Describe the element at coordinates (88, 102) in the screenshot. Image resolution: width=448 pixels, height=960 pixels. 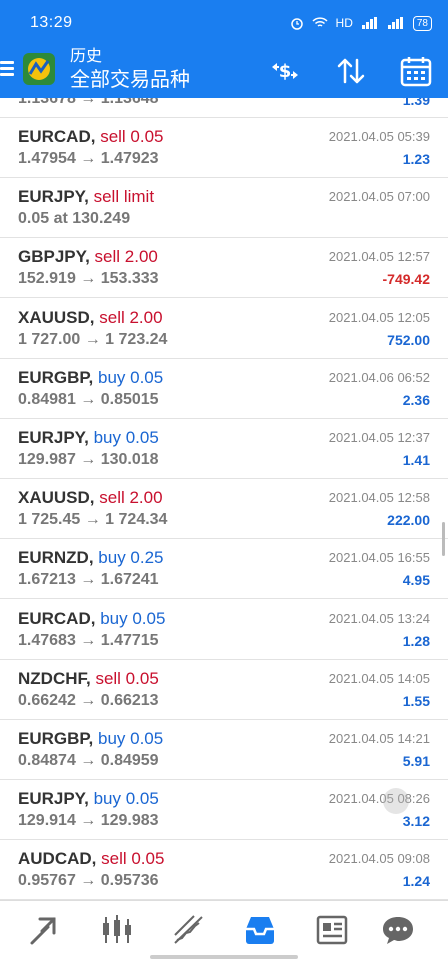
I see `deal-prices: 1.13678 → 1.13648` at that location.